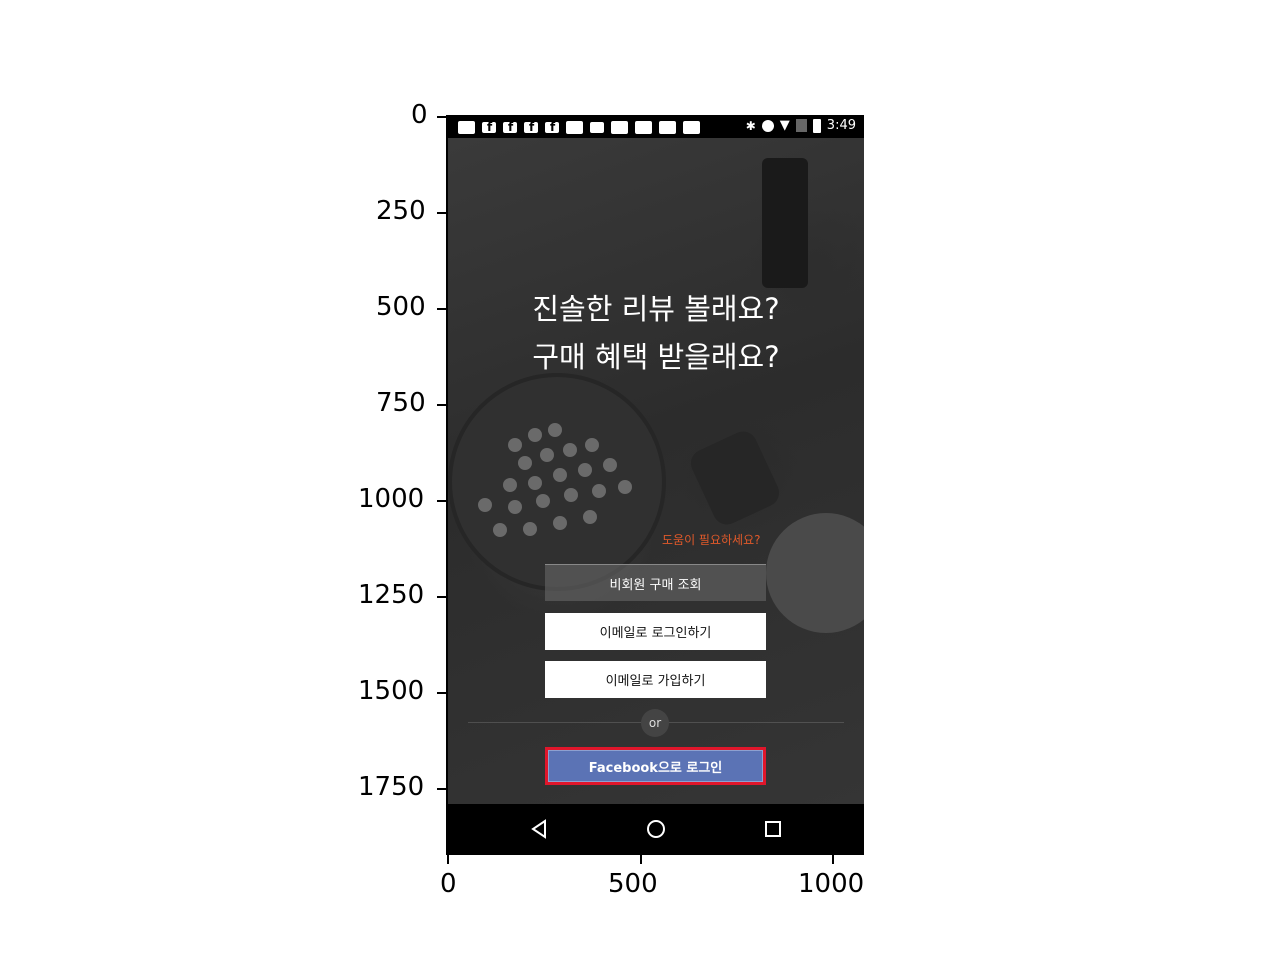 The image size is (1280, 960). What do you see at coordinates (597, 127) in the screenshot?
I see `square-icon` at bounding box center [597, 127].